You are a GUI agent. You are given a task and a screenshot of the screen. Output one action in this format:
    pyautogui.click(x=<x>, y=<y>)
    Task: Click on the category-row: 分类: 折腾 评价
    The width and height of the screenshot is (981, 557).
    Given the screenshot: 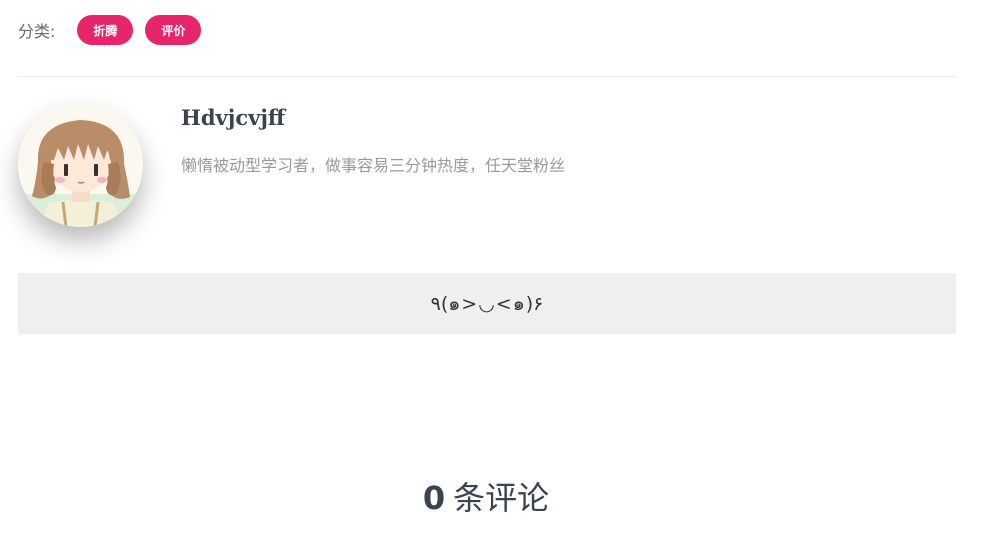 What is the action you would take?
    pyautogui.click(x=115, y=30)
    